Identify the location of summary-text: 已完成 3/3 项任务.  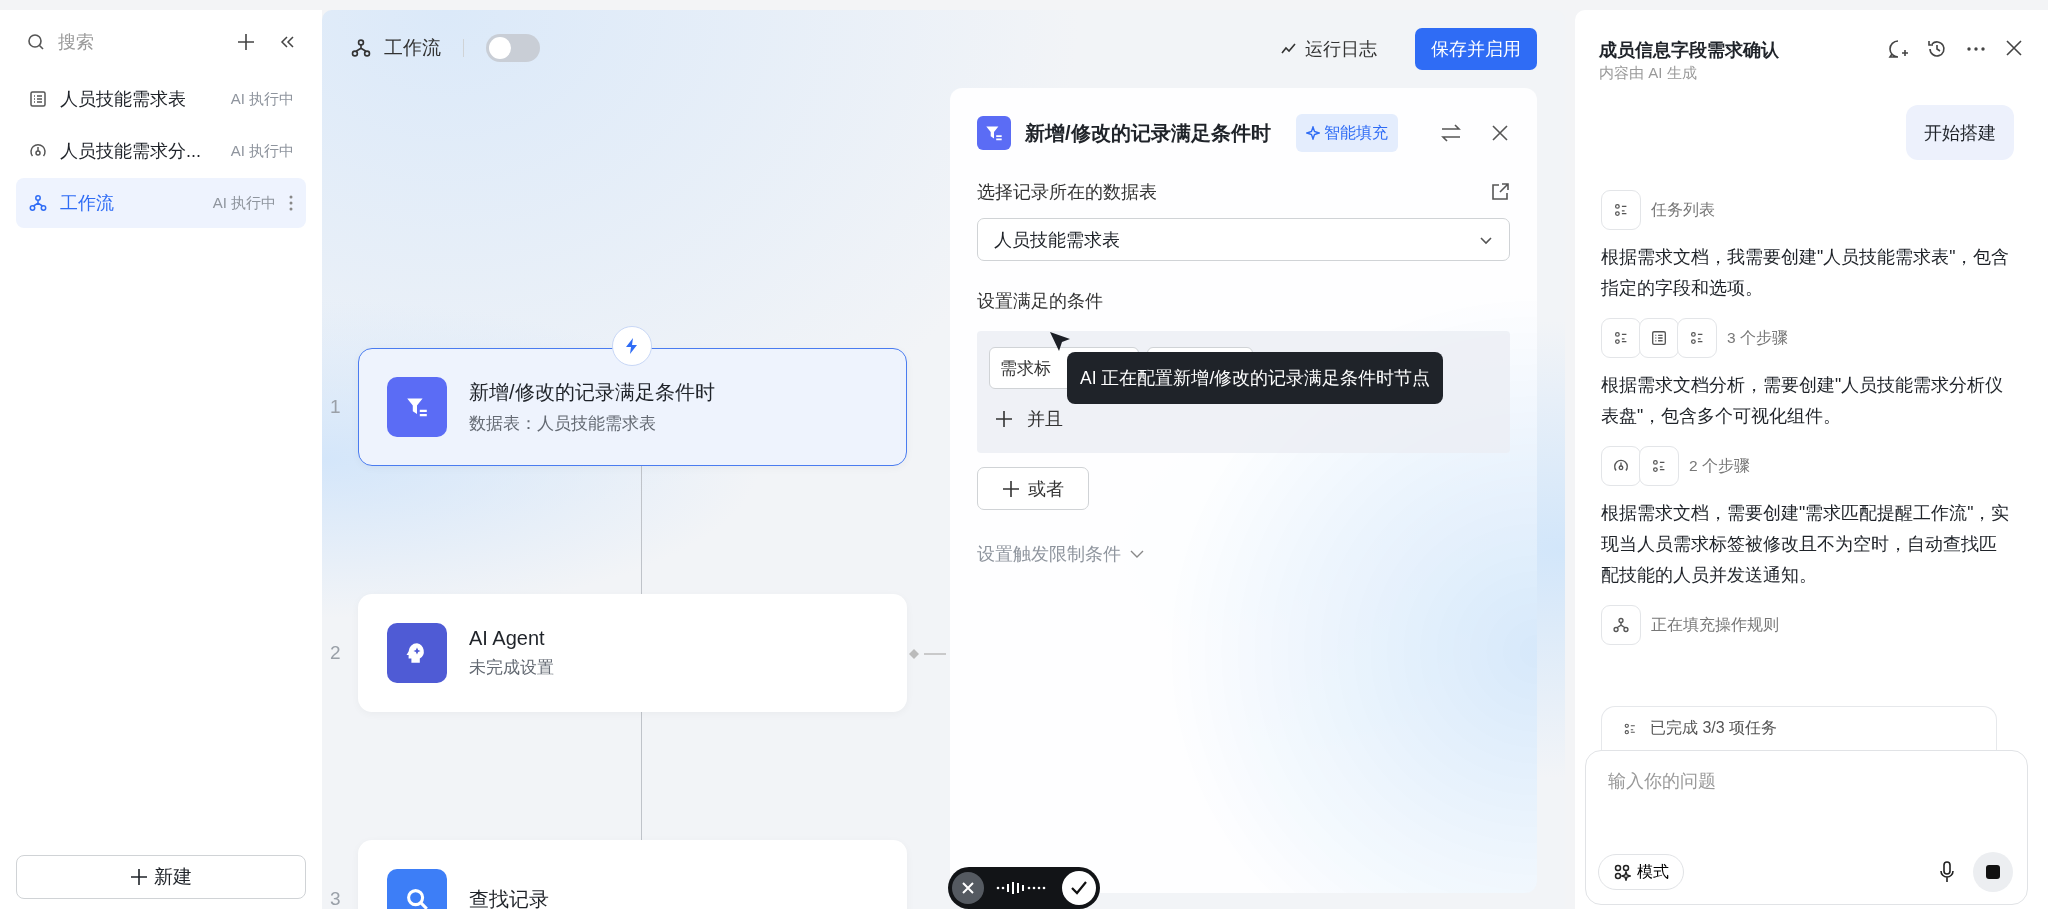
(1714, 728).